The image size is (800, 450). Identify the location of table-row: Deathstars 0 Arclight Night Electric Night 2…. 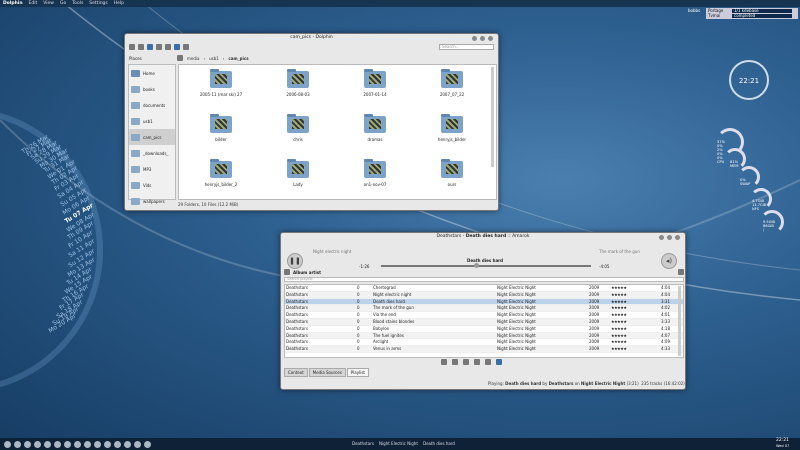
(484, 343).